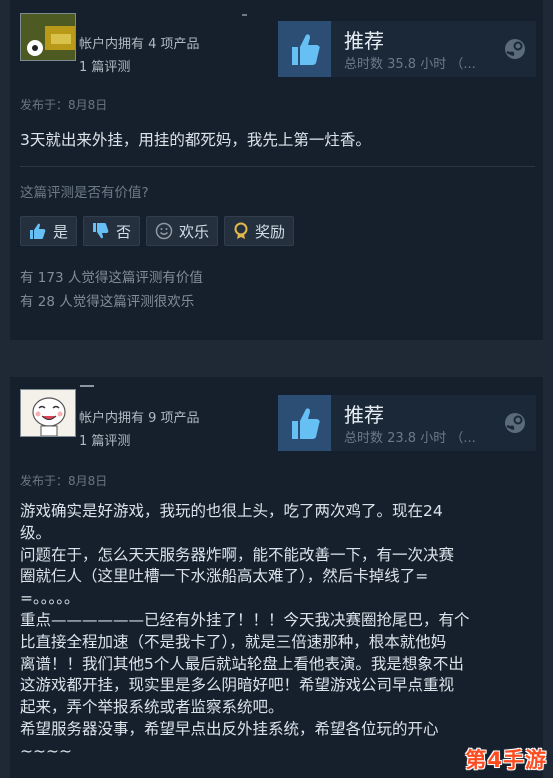 Image resolution: width=553 pixels, height=778 pixels. I want to click on vote-yes-button: 是, so click(49, 231).